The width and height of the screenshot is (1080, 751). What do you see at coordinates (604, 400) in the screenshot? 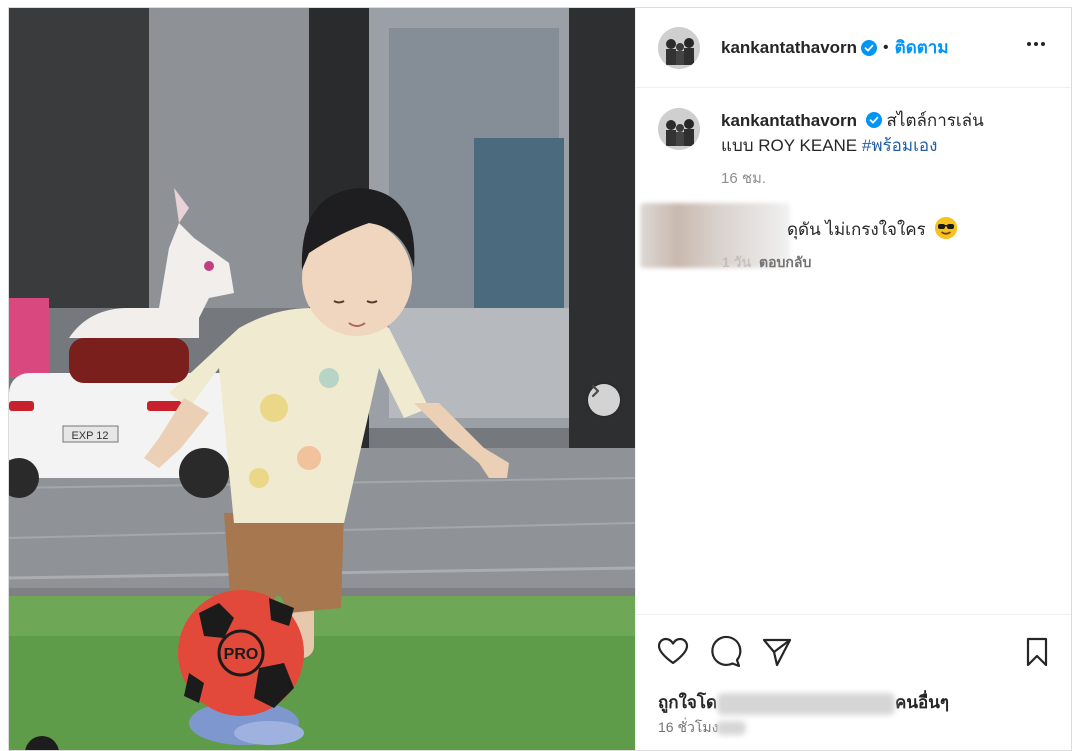
I see `next-photo-button` at bounding box center [604, 400].